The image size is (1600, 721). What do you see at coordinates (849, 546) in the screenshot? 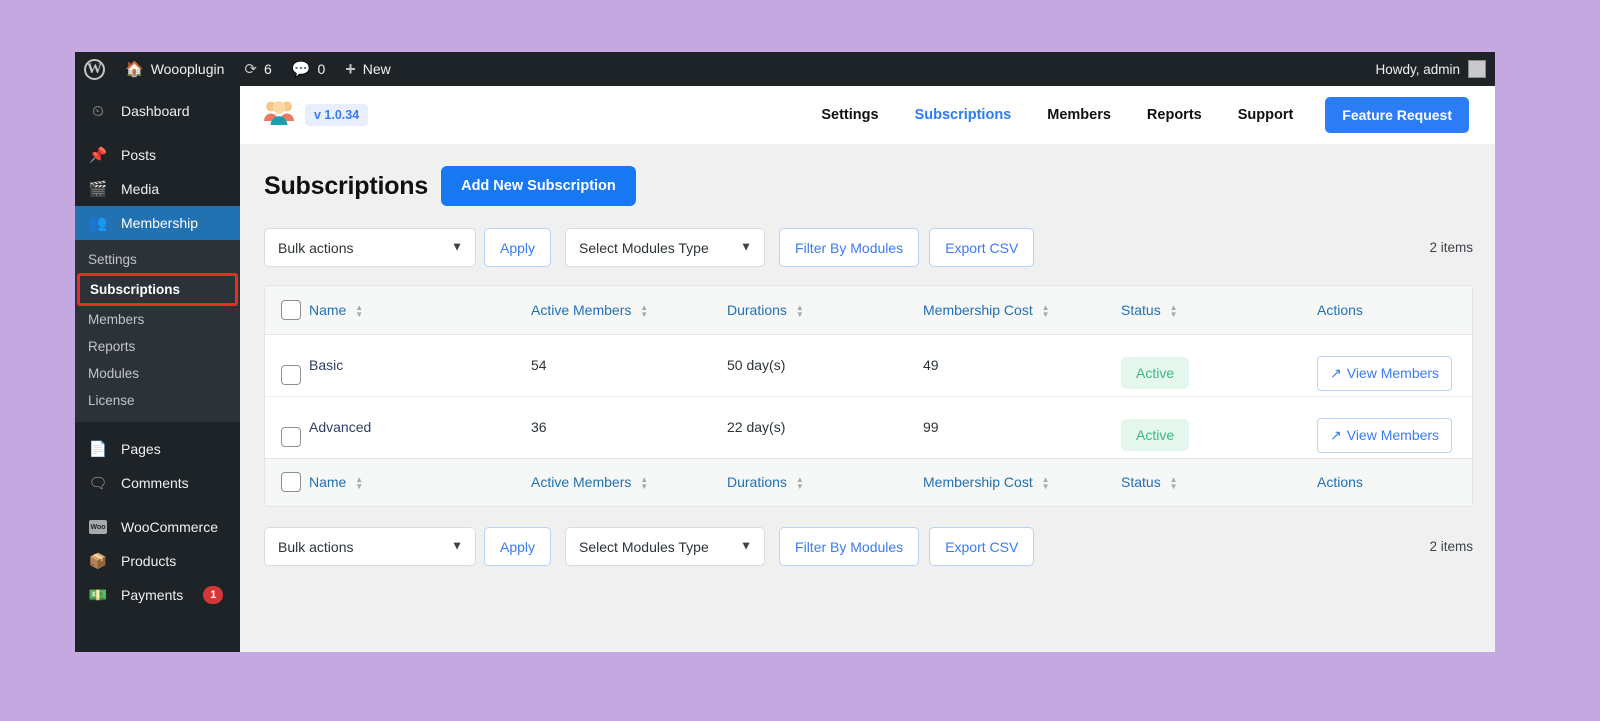
I see `filter-by-modules-button-bottom: Filter By Modules` at bounding box center [849, 546].